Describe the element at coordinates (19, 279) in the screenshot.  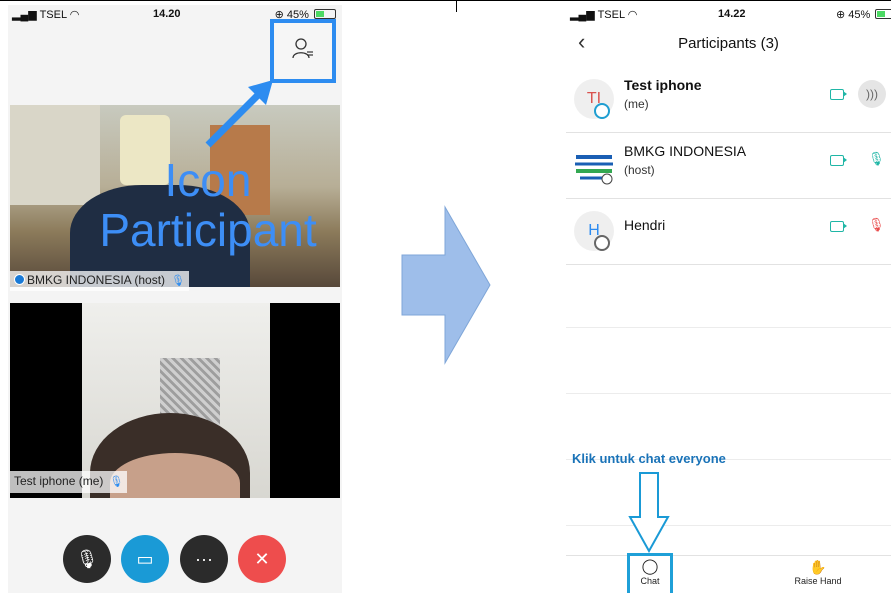
I see `host-avatar-dot-icon` at that location.